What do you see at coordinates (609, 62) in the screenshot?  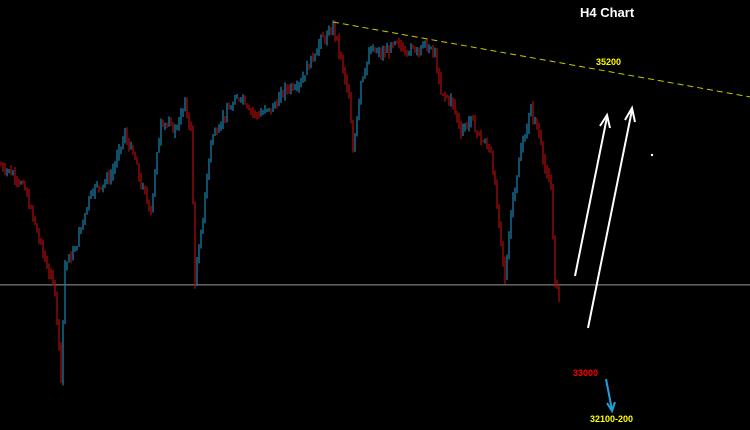 I see `level-label-35200: 35200` at bounding box center [609, 62].